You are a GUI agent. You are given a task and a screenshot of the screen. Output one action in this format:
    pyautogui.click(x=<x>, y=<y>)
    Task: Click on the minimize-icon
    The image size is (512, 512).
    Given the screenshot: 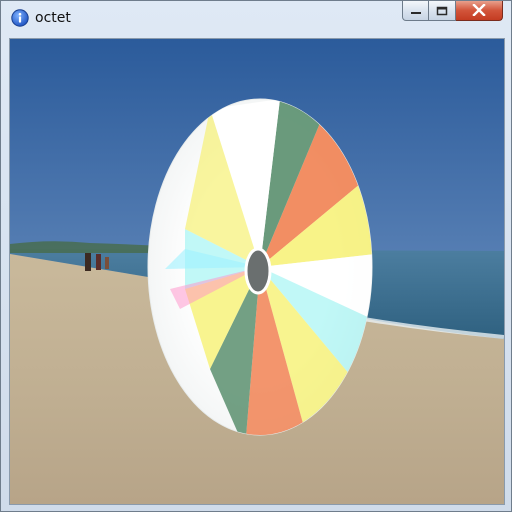 What is the action you would take?
    pyautogui.click(x=416, y=10)
    